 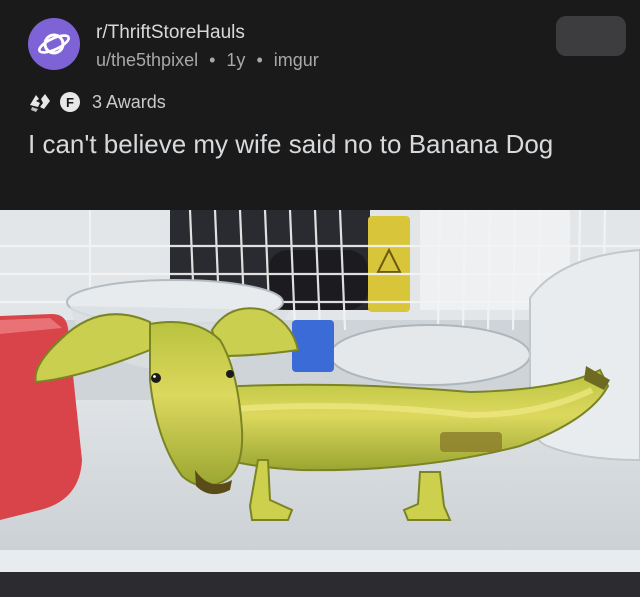 I want to click on awards-row: F 3 Awards, so click(x=97, y=102).